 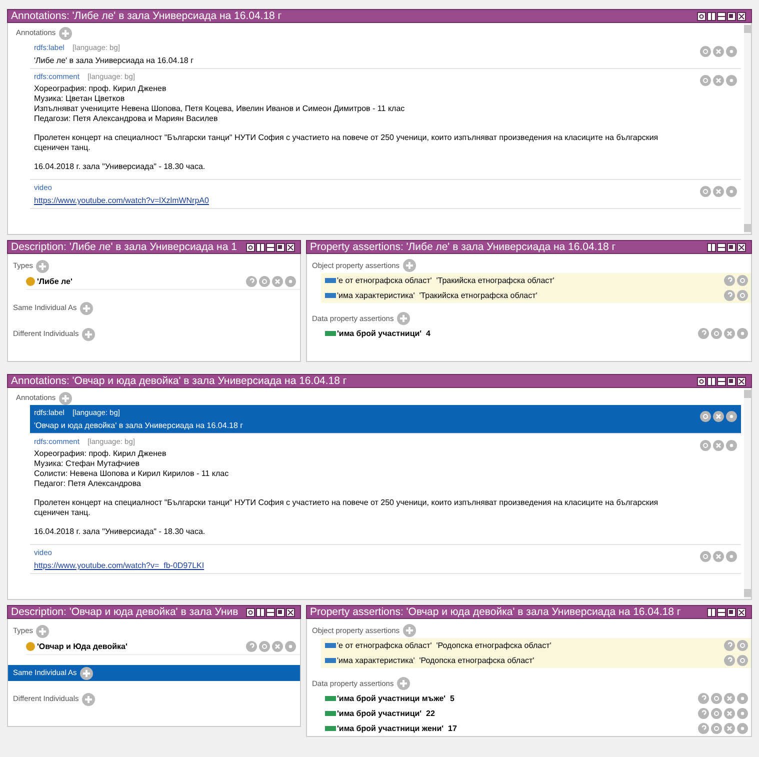 What do you see at coordinates (397, 728) in the screenshot?
I see `property-assertion: 'има брой участници жени' 17` at bounding box center [397, 728].